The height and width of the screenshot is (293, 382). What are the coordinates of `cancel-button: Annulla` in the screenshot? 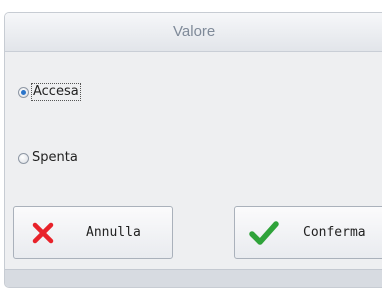 It's located at (93, 232).